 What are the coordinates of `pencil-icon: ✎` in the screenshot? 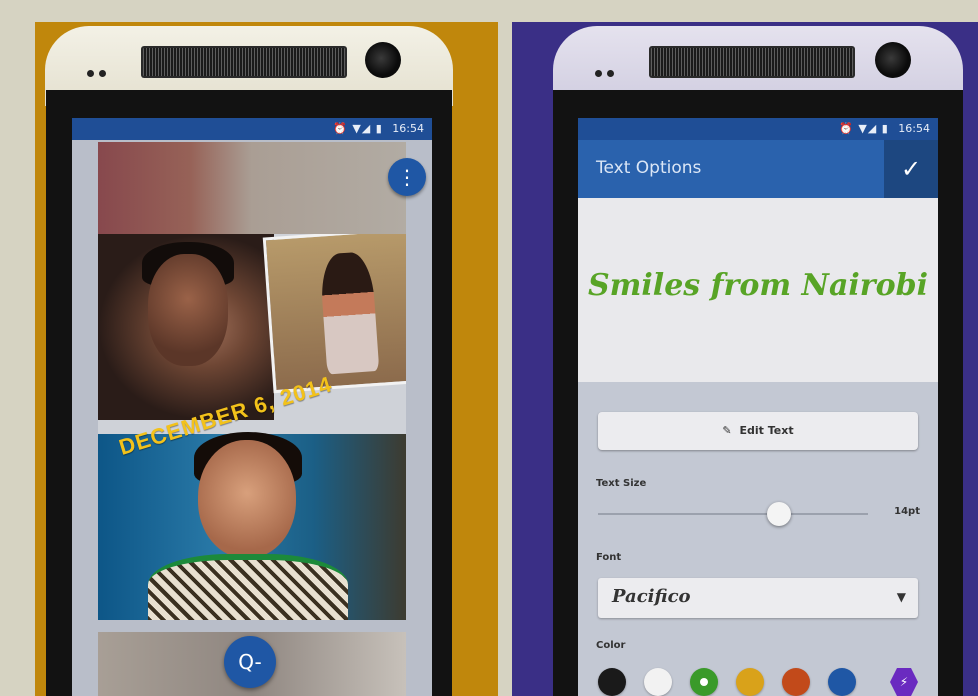 It's located at (727, 430).